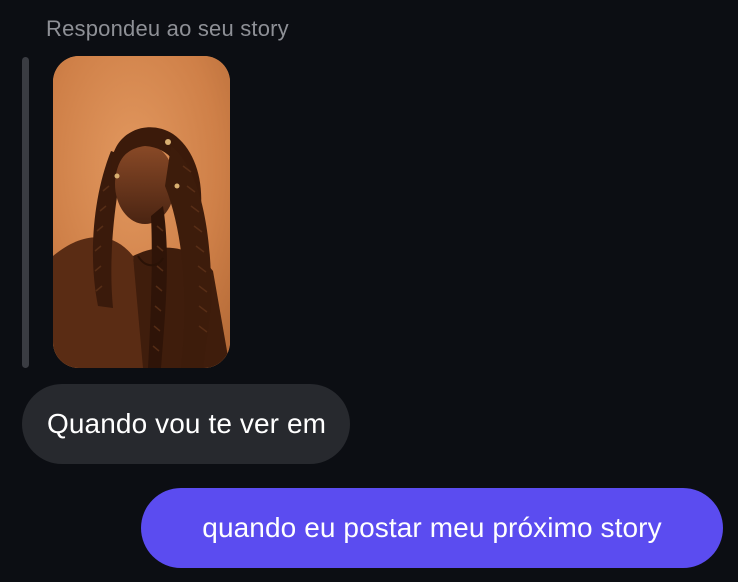 Image resolution: width=738 pixels, height=582 pixels. Describe the element at coordinates (432, 528) in the screenshot. I see `sent-message-bubble: quando eu postar meu próximo story` at that location.